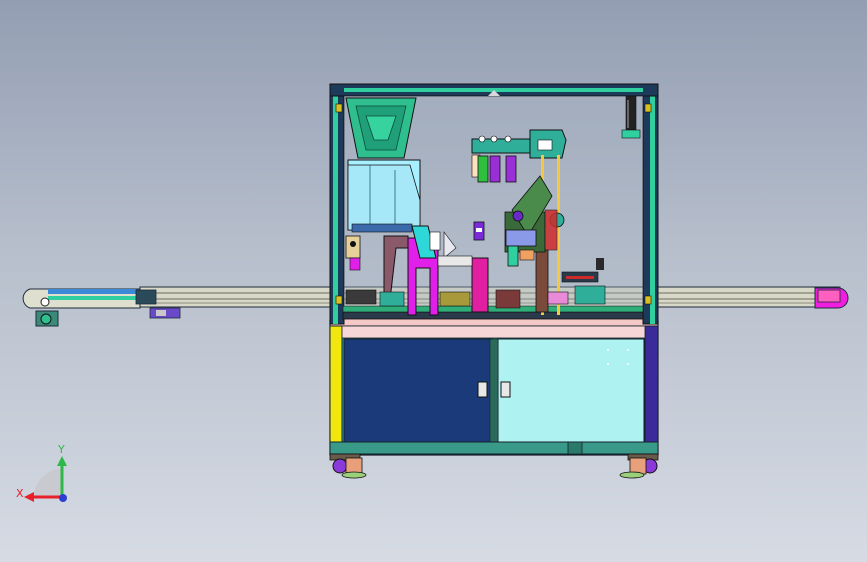 The image size is (867, 562). What do you see at coordinates (494, 466) in the screenshot?
I see `leveling-feet` at bounding box center [494, 466].